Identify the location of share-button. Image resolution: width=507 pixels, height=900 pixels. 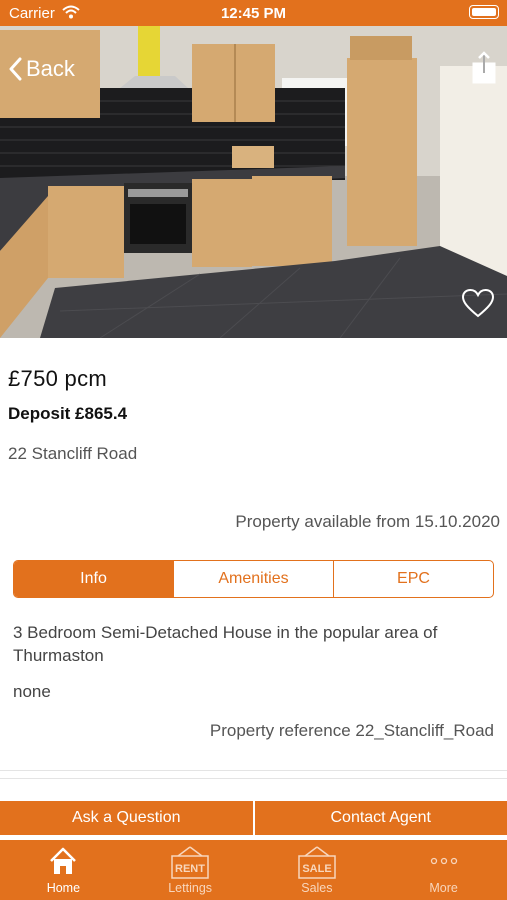
(484, 68).